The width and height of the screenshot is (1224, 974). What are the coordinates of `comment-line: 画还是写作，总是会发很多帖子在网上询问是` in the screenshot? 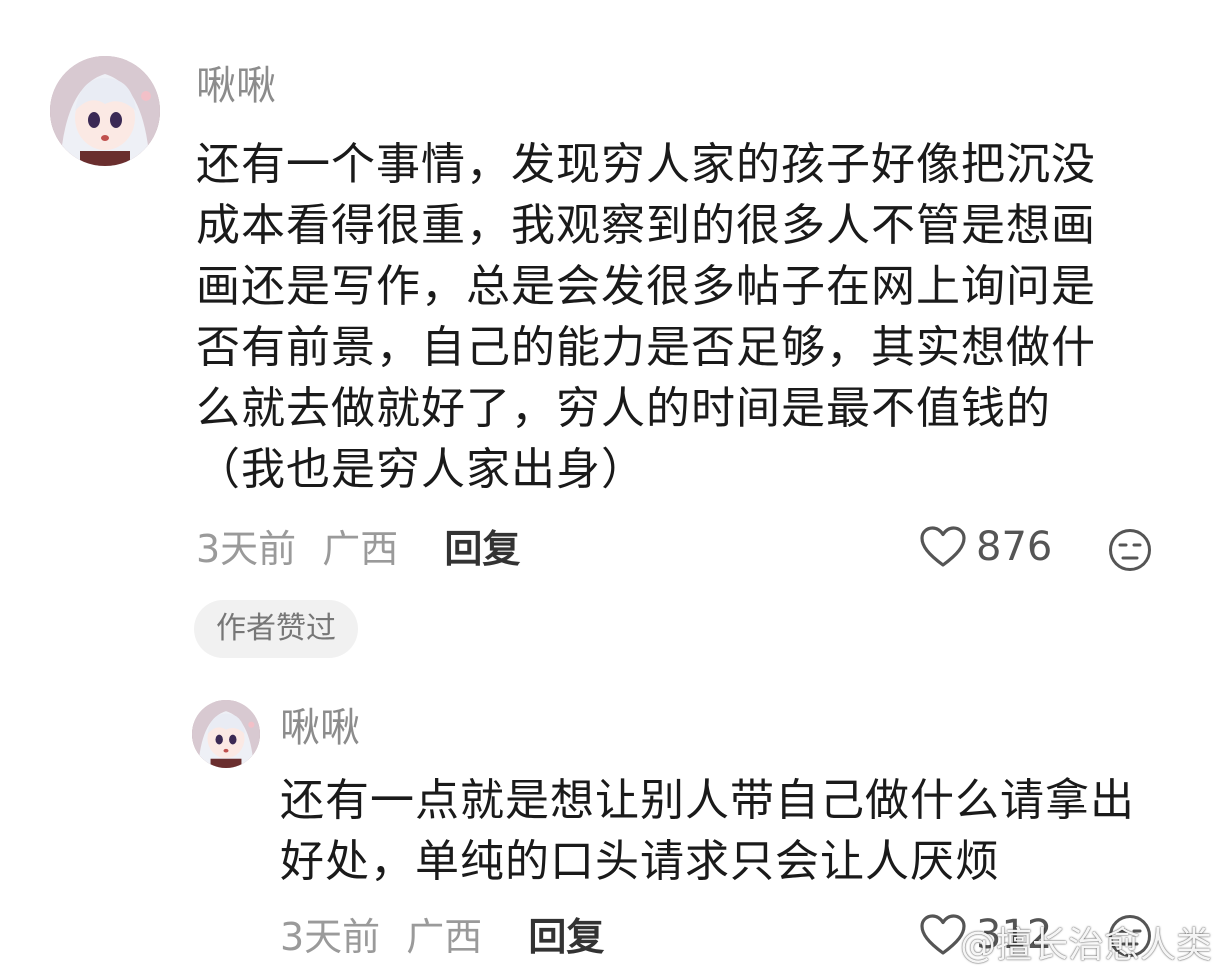 It's located at (646, 286).